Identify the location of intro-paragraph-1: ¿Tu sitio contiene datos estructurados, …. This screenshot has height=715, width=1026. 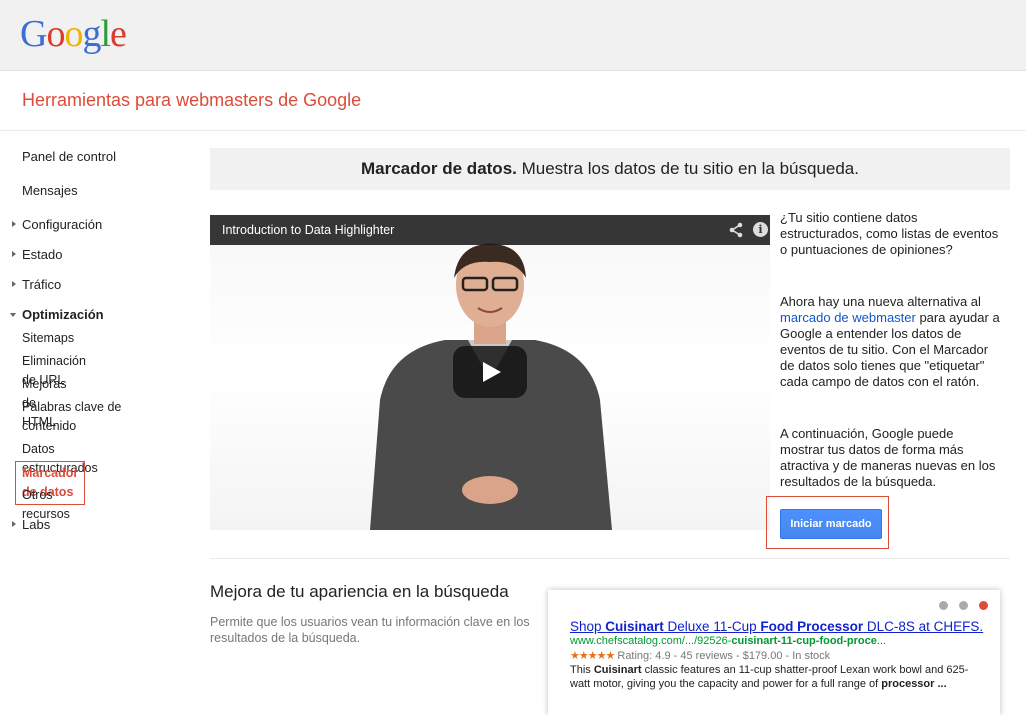
(889, 233).